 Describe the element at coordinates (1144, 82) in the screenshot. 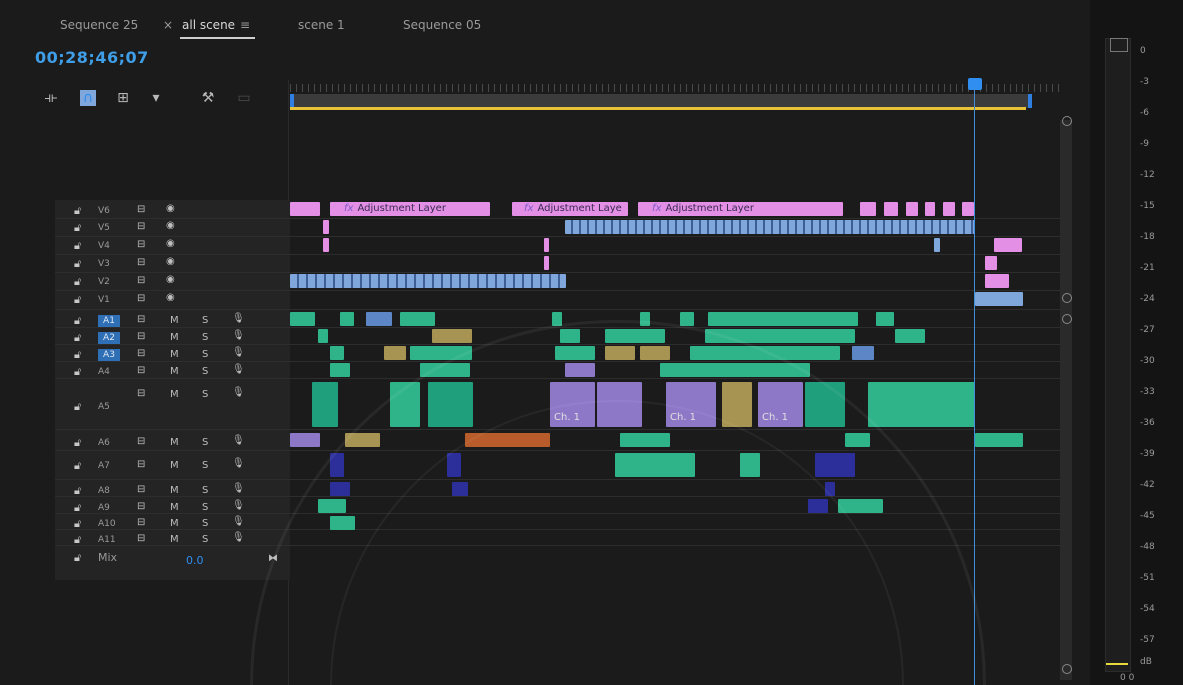

I see `meter-label: -3` at that location.